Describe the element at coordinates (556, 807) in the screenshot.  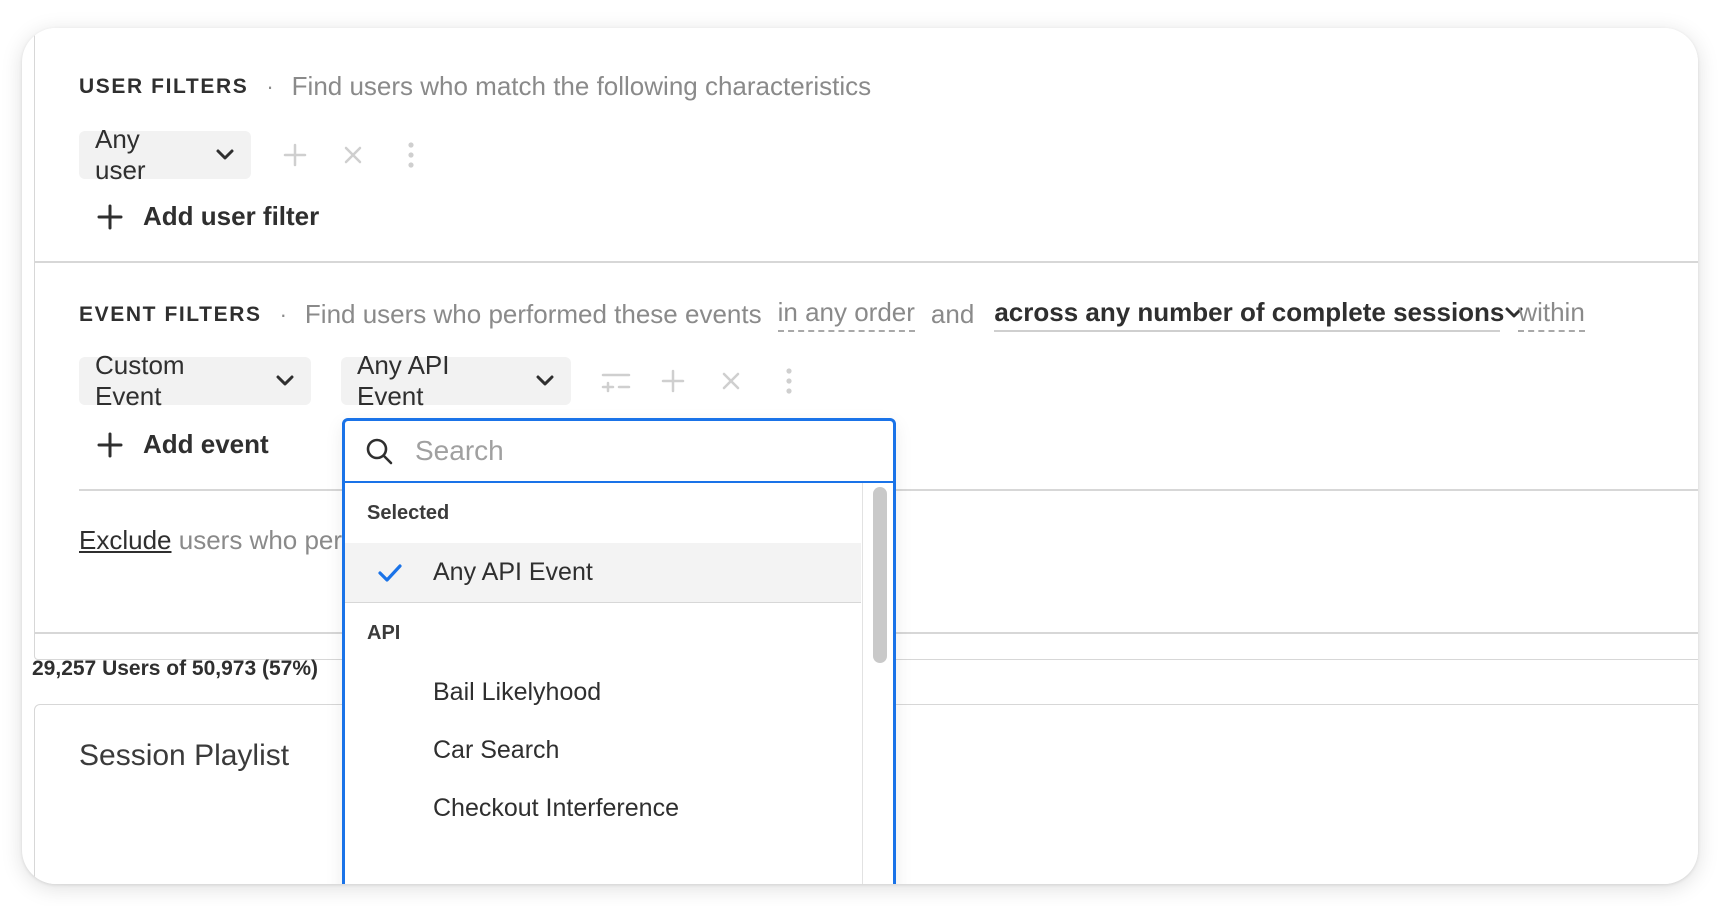
I see `option-label: Checkout Interference` at that location.